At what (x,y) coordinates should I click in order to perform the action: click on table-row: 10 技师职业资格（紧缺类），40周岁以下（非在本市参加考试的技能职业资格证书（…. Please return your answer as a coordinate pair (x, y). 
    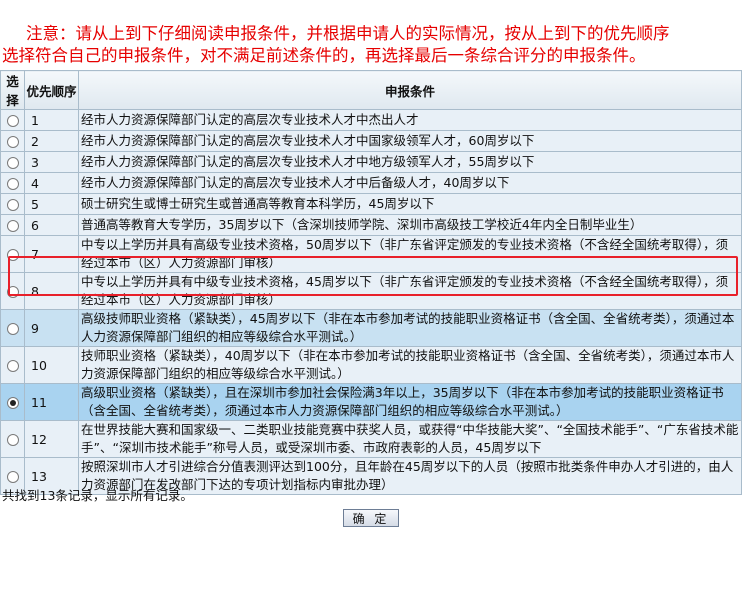
    Looking at the image, I should click on (371, 365).